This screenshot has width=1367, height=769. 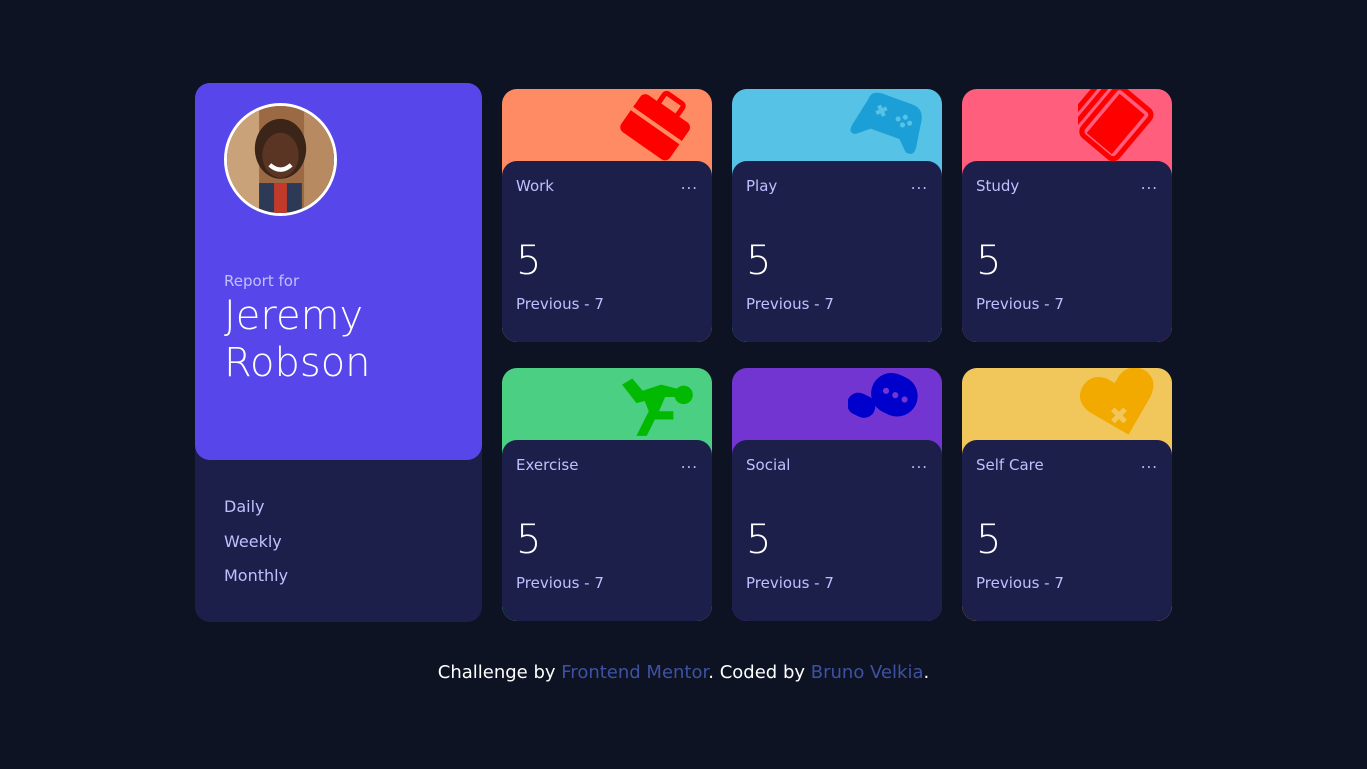 I want to click on card-body: Exercise ... 5 Previous - 7, so click(x=607, y=530).